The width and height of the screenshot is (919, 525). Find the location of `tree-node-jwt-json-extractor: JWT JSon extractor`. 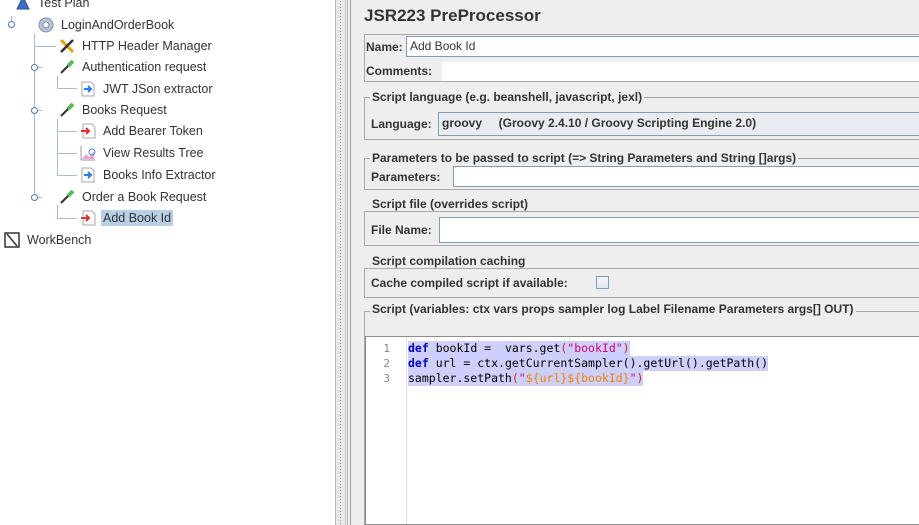

tree-node-jwt-json-extractor: JWT JSon extractor is located at coordinates (147, 89).